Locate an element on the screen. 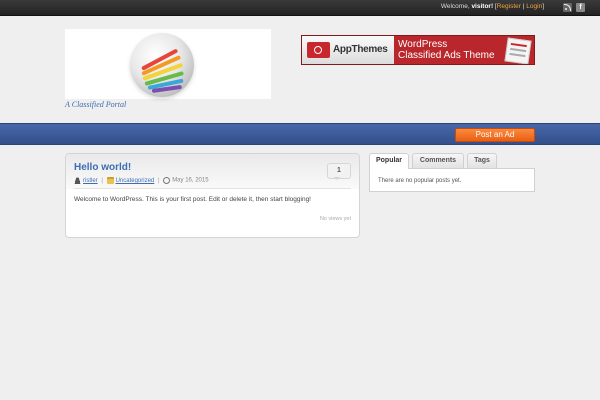 This screenshot has height=400, width=600. rss-icon is located at coordinates (567, 7).